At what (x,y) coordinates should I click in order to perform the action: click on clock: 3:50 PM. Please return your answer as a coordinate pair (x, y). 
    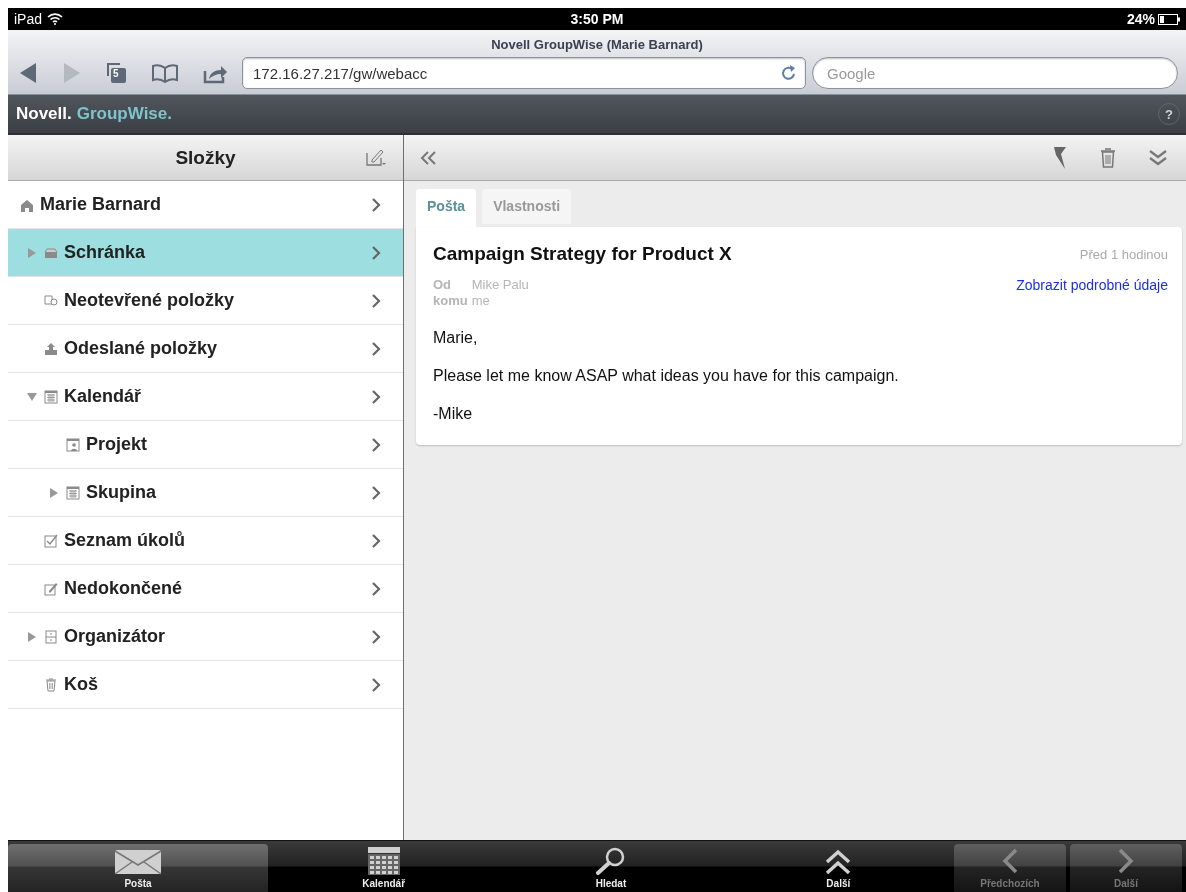
    Looking at the image, I should click on (597, 19).